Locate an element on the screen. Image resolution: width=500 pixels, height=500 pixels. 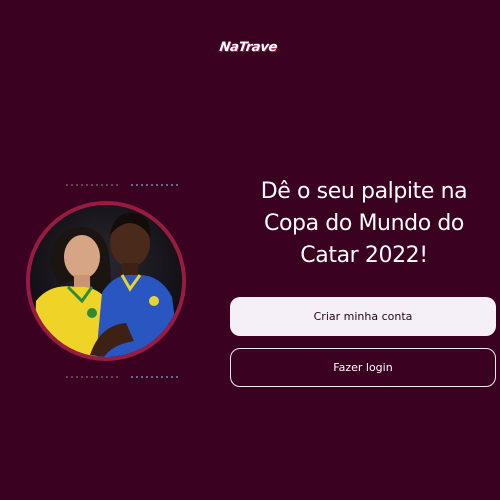
decorative-dots-top is located at coordinates (122, 185).